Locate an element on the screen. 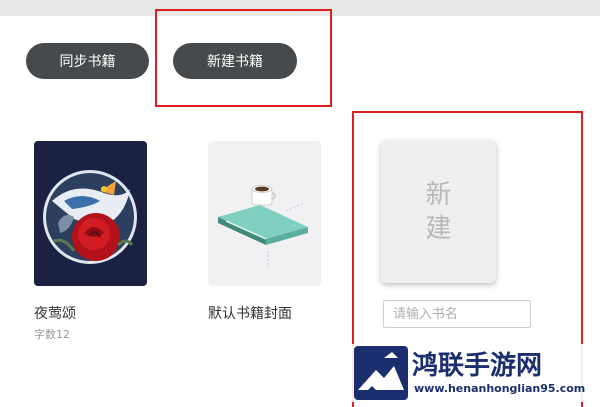 This screenshot has width=600, height=407. highlight-new-button is located at coordinates (243, 58).